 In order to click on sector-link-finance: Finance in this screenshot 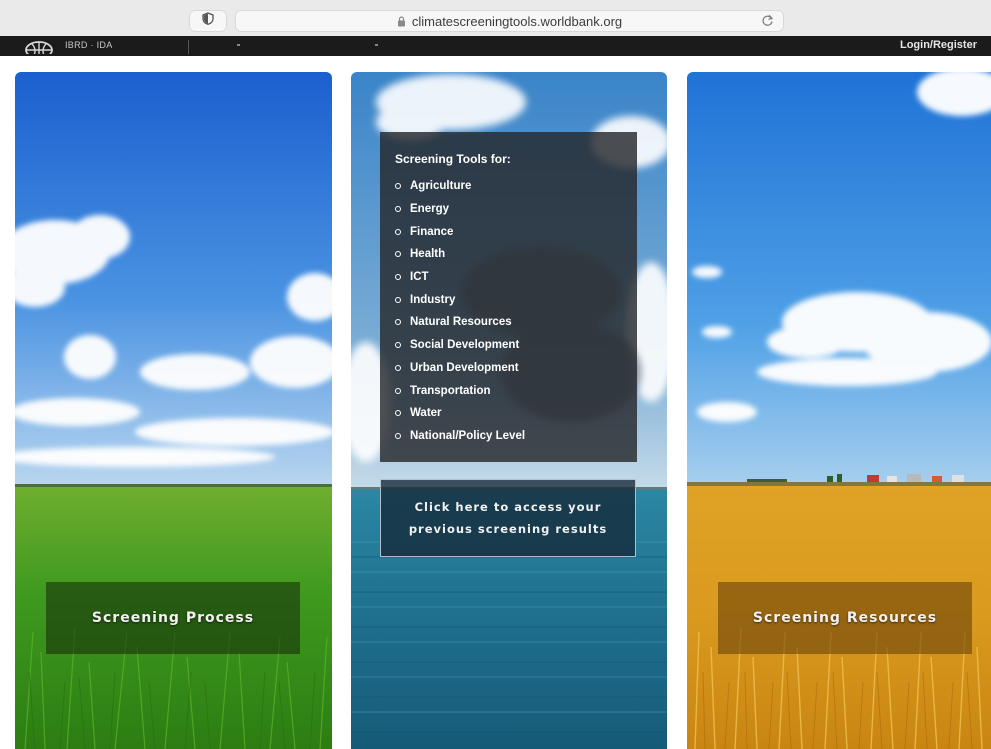, I will do `click(460, 231)`.